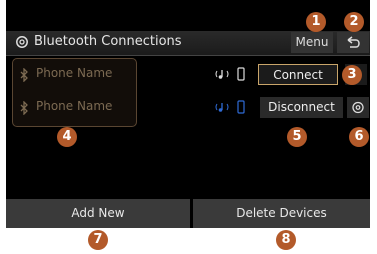  I want to click on back-button, so click(353, 42).